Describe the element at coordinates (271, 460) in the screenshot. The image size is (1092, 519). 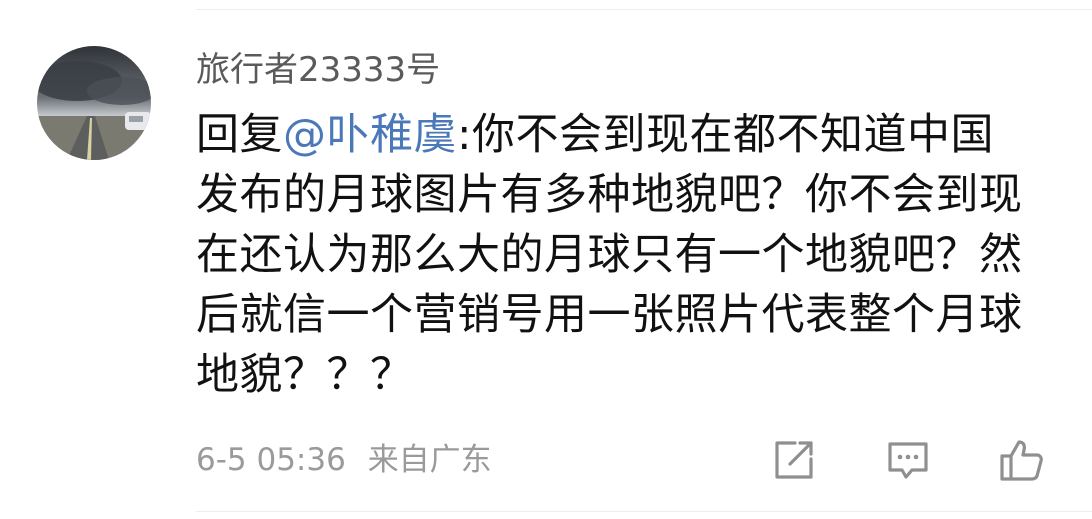
I see `comment-date: 6-5 05:36` at that location.